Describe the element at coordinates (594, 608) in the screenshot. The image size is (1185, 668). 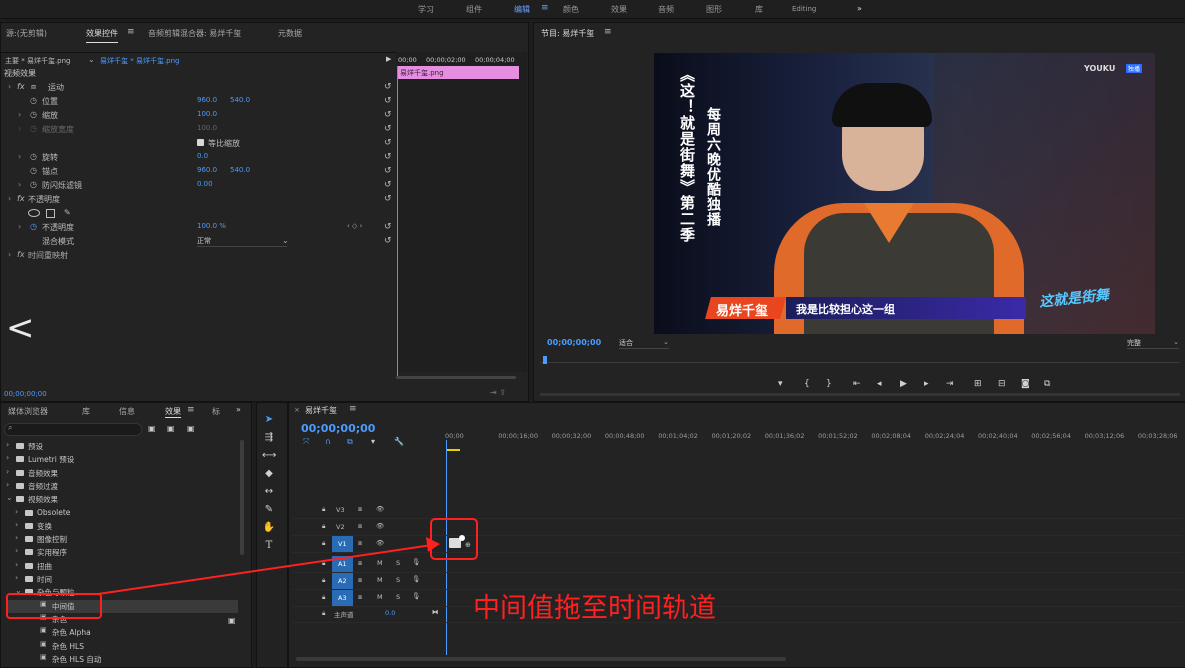
I see `annotation-text: 中间值拖至时间轨道` at that location.